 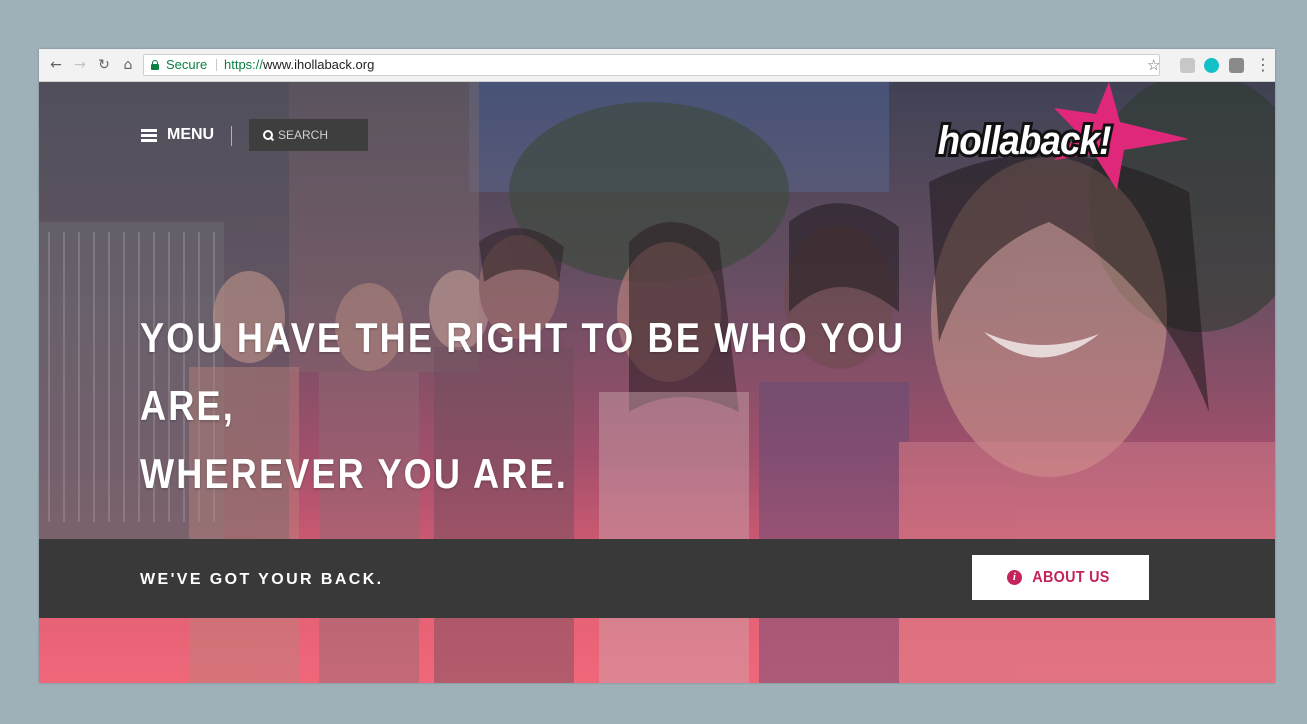 I want to click on info-icon: i, so click(x=1015, y=577).